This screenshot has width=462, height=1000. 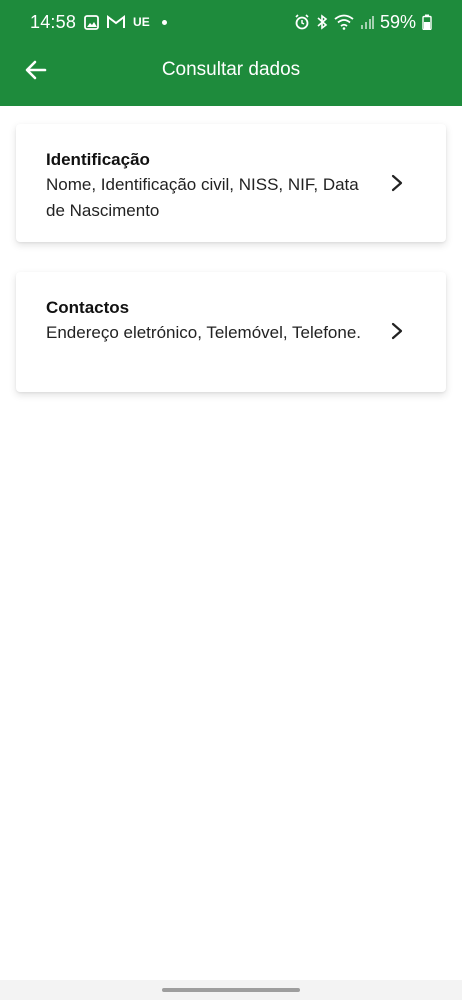 What do you see at coordinates (164, 22) in the screenshot?
I see `notification-dot-icon` at bounding box center [164, 22].